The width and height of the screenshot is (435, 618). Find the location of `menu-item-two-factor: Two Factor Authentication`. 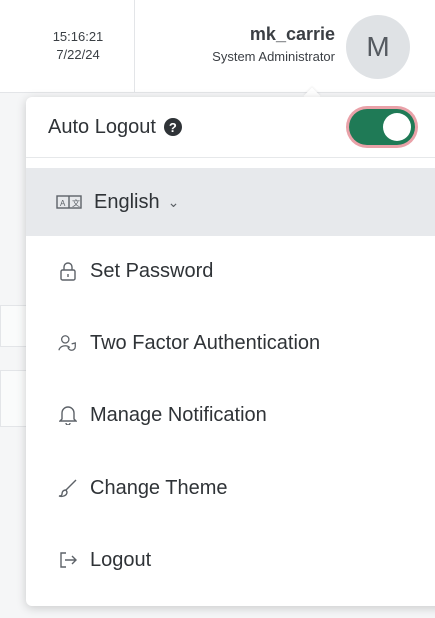

menu-item-two-factor: Two Factor Authentication is located at coordinates (230, 343).